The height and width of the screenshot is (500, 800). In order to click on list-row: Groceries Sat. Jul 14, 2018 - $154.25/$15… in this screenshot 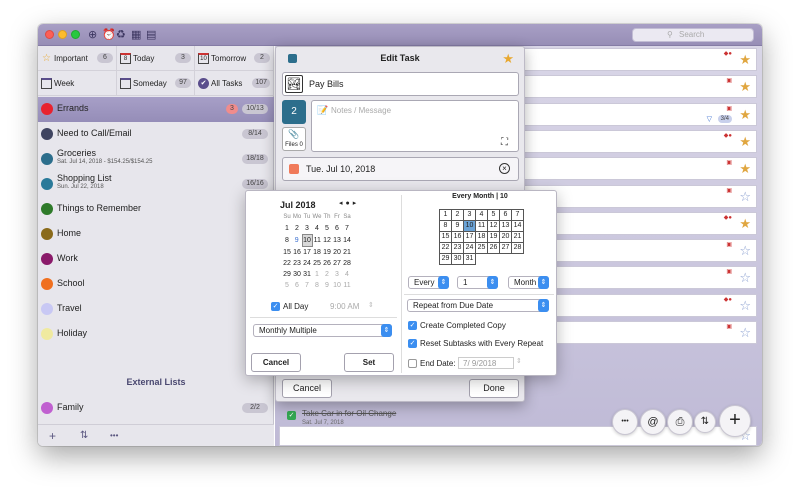, I will do `click(156, 159)`.